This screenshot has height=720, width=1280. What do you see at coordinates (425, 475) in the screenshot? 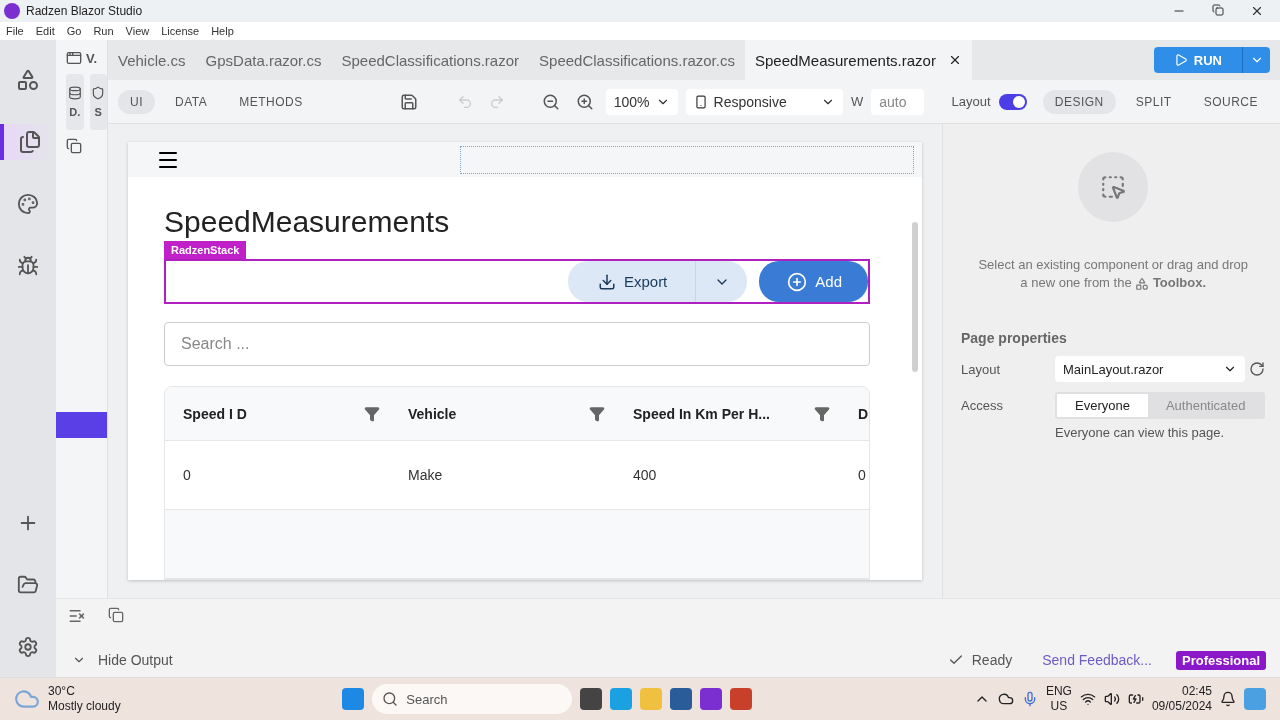
I see `table-cell-text: Make` at bounding box center [425, 475].